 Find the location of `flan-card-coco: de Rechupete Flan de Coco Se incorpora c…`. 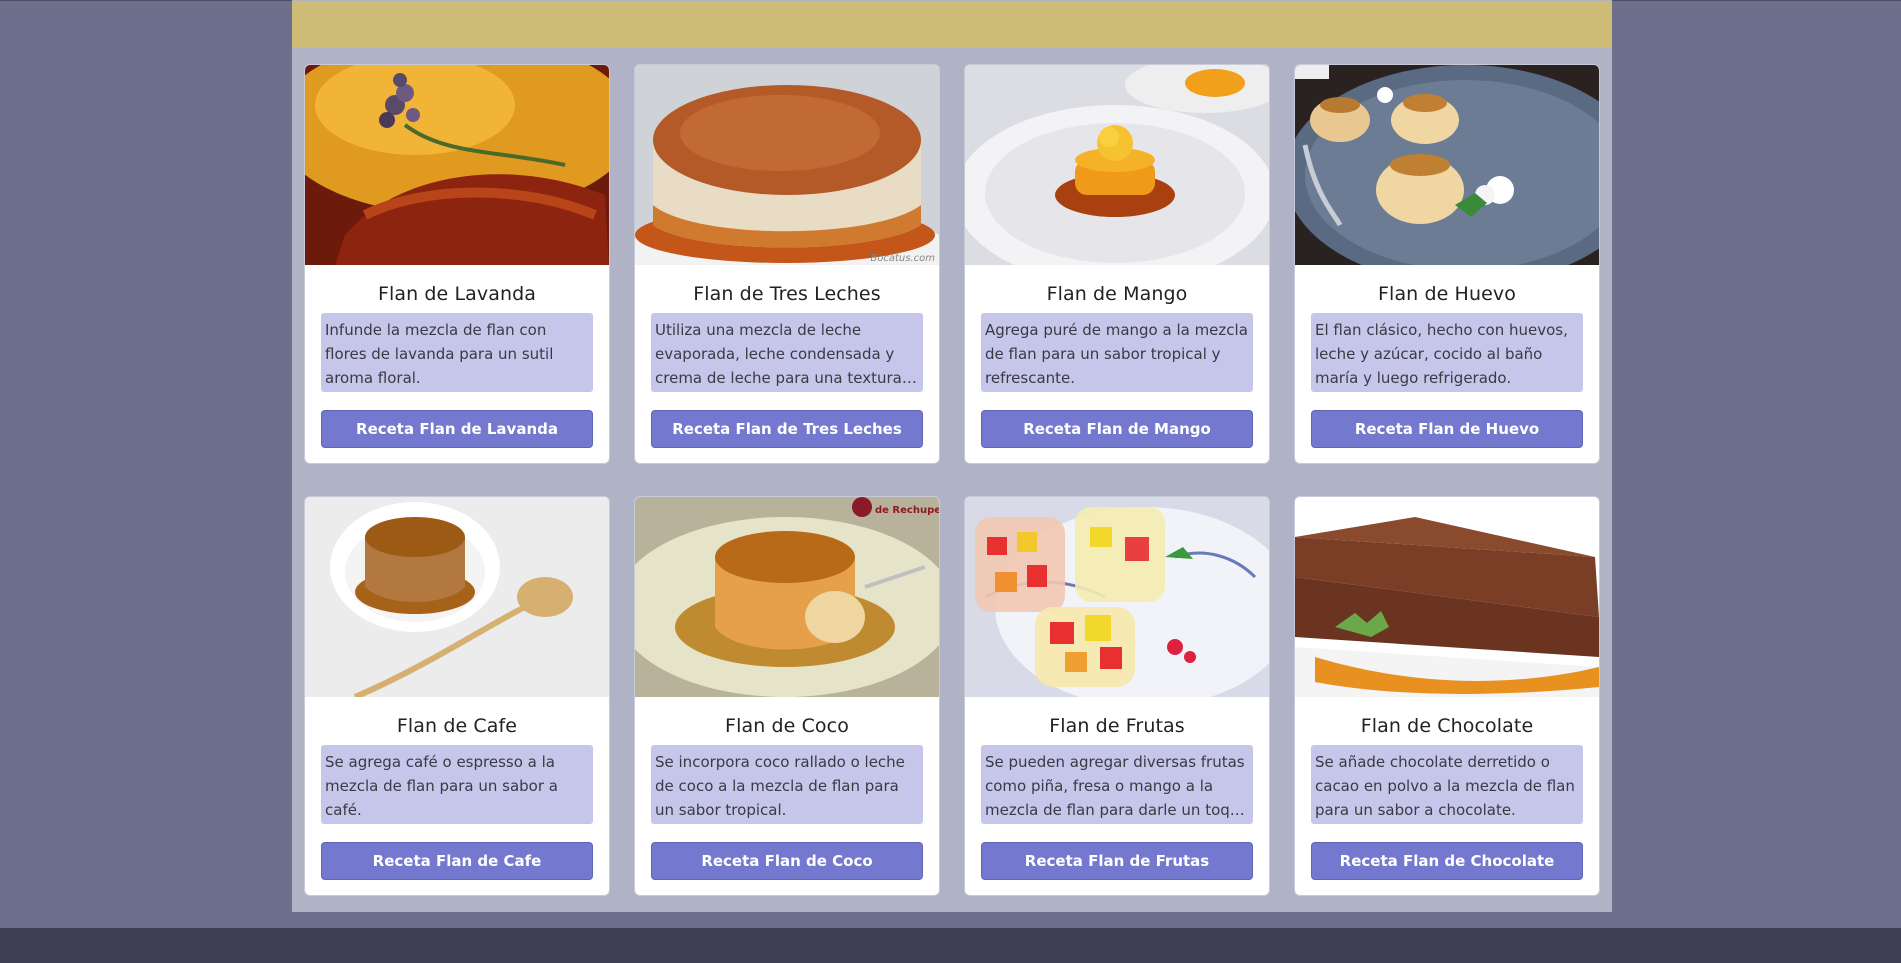

flan-card-coco: de Rechupete Flan de Coco Se incorpora c… is located at coordinates (787, 696).